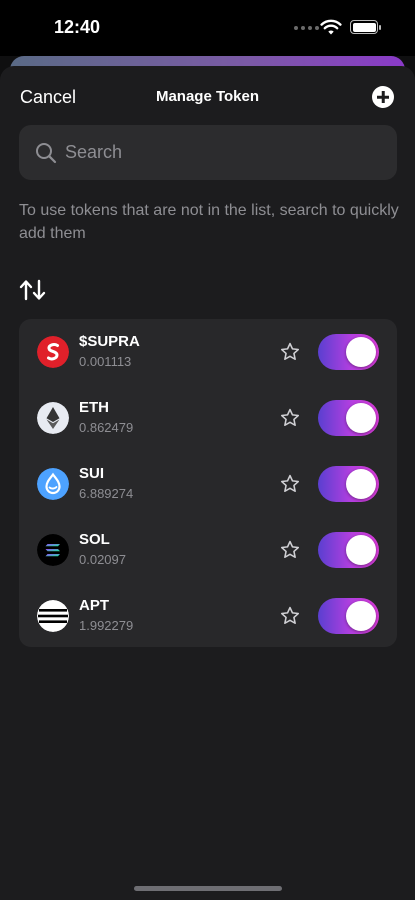  I want to click on cellular-signal-icon, so click(306, 28).